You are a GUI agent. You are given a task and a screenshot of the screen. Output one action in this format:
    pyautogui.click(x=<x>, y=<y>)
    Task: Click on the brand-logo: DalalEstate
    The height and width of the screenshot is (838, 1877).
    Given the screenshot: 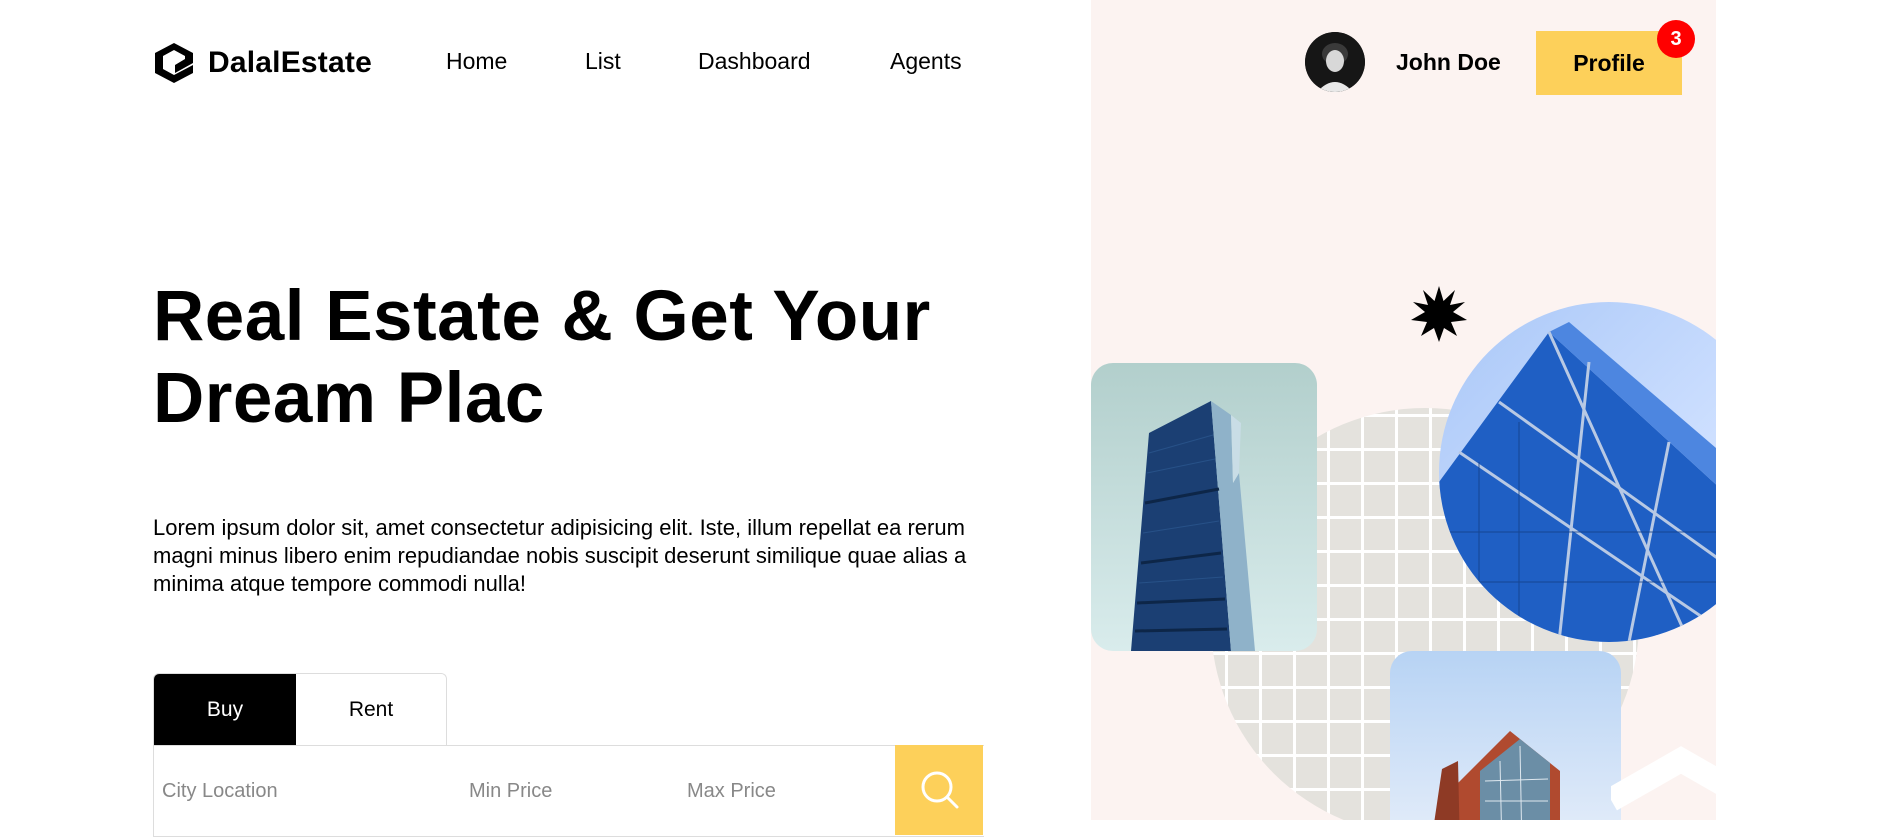 What is the action you would take?
    pyautogui.click(x=262, y=62)
    